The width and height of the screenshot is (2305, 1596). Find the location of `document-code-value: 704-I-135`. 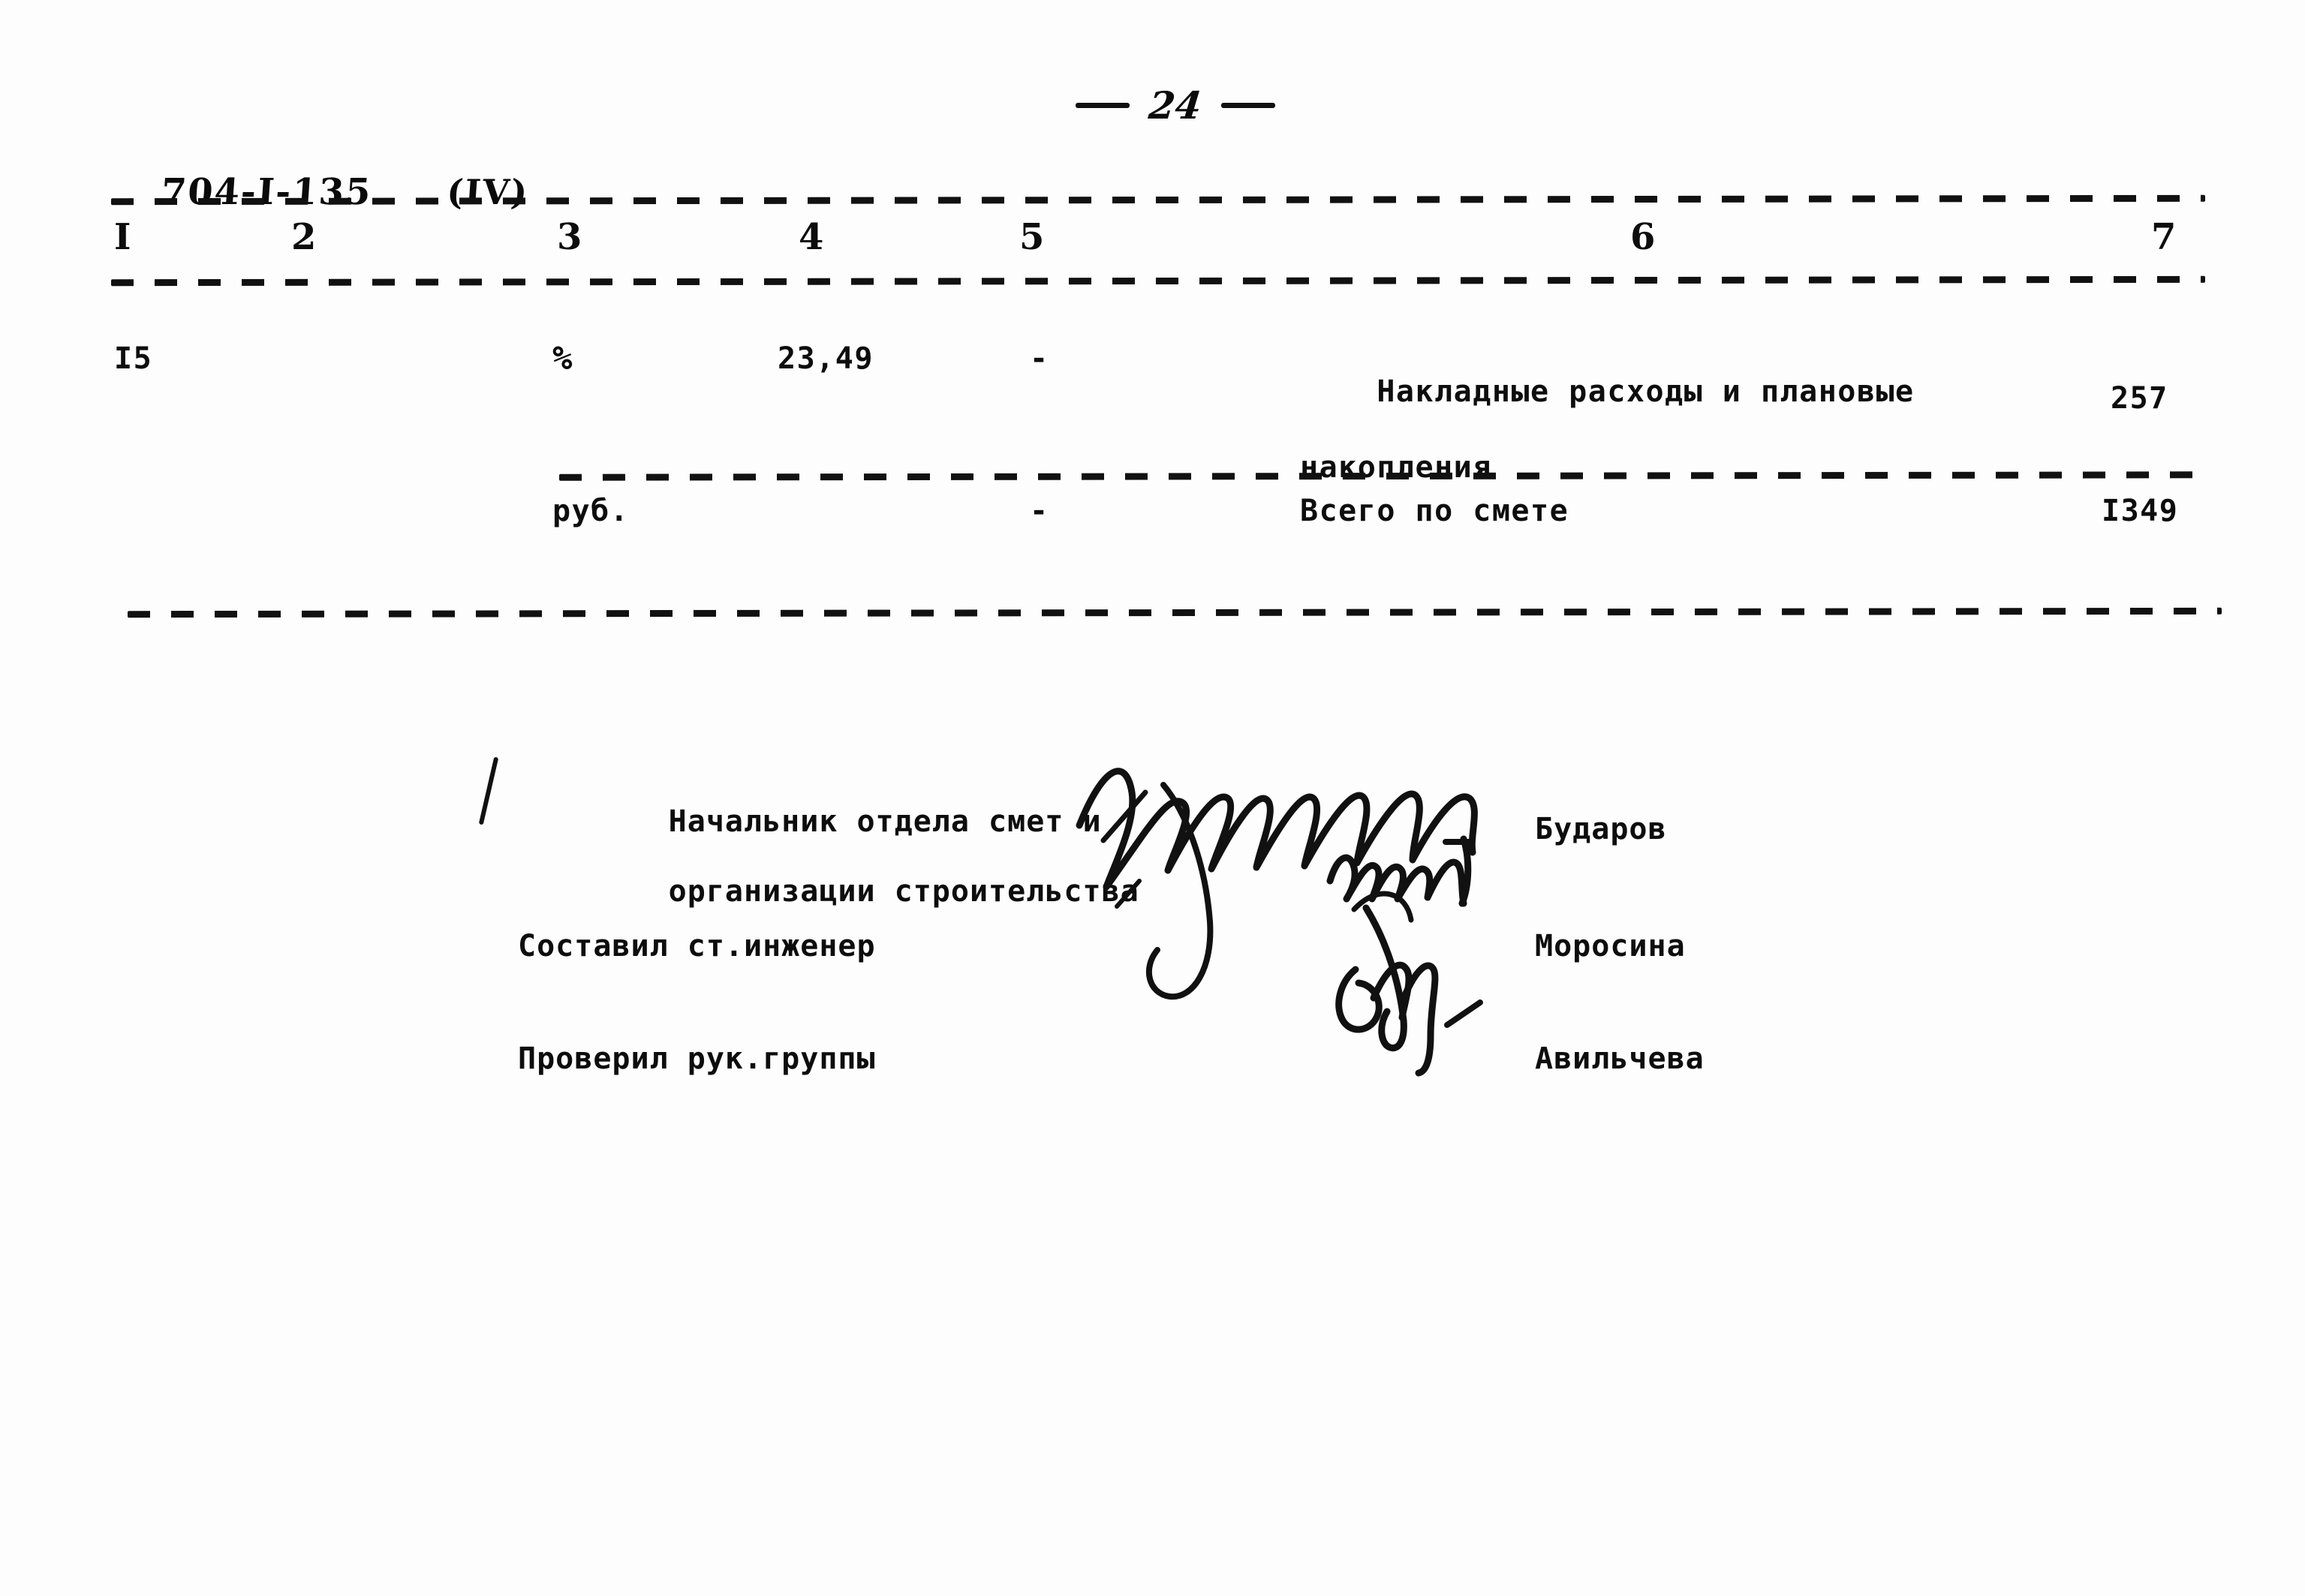

document-code-value: 704-I-135 is located at coordinates (266, 192).